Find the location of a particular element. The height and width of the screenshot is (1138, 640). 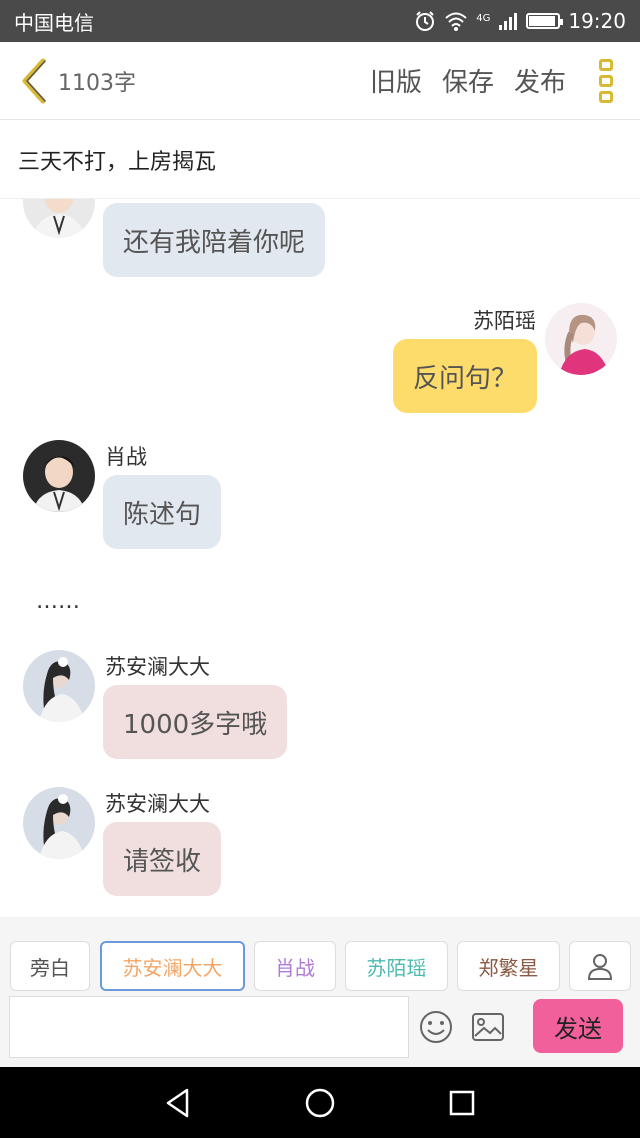

back-triangle-icon is located at coordinates (177, 1103).